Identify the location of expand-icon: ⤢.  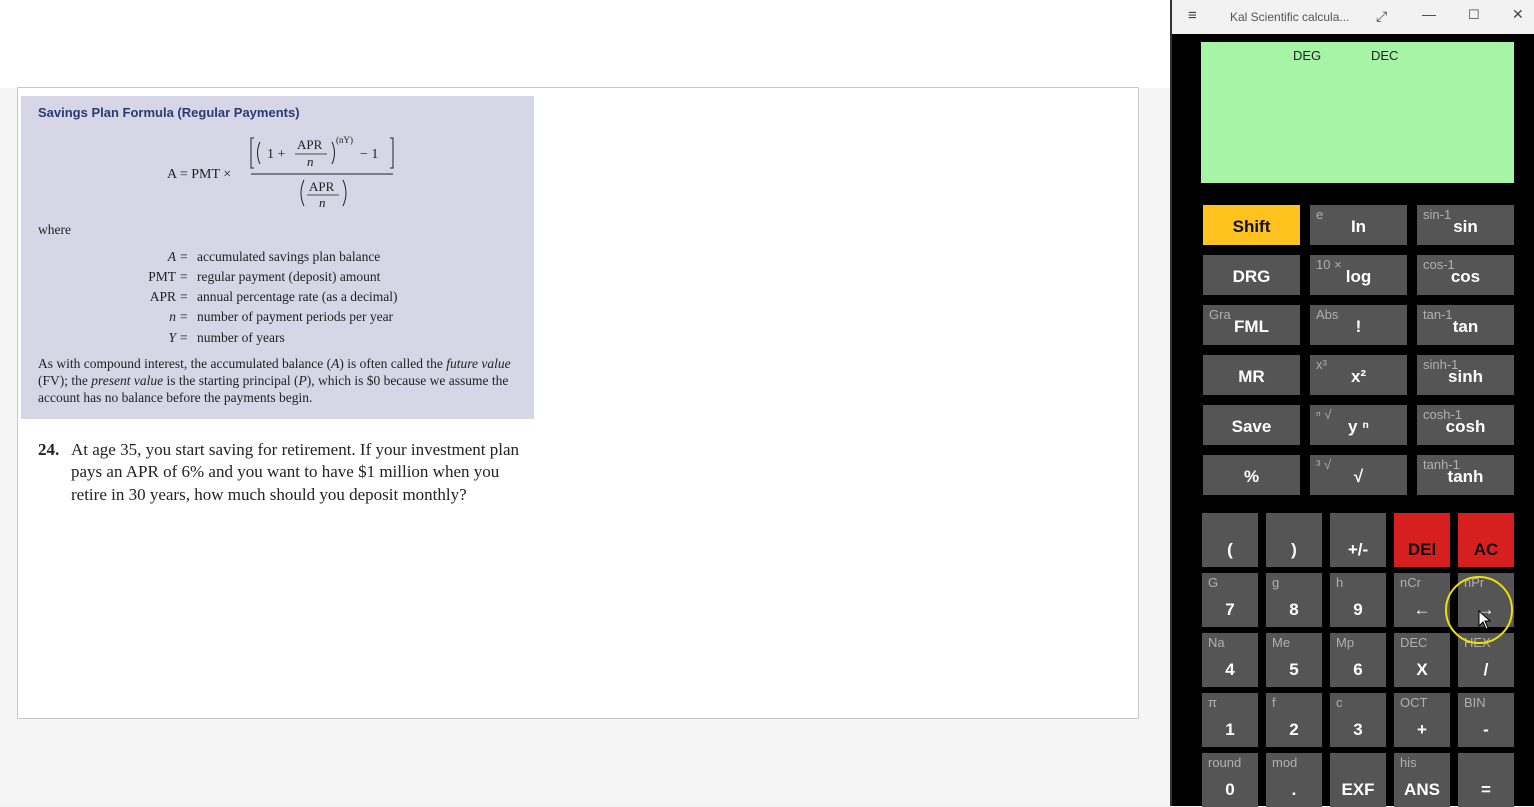
(1381, 16).